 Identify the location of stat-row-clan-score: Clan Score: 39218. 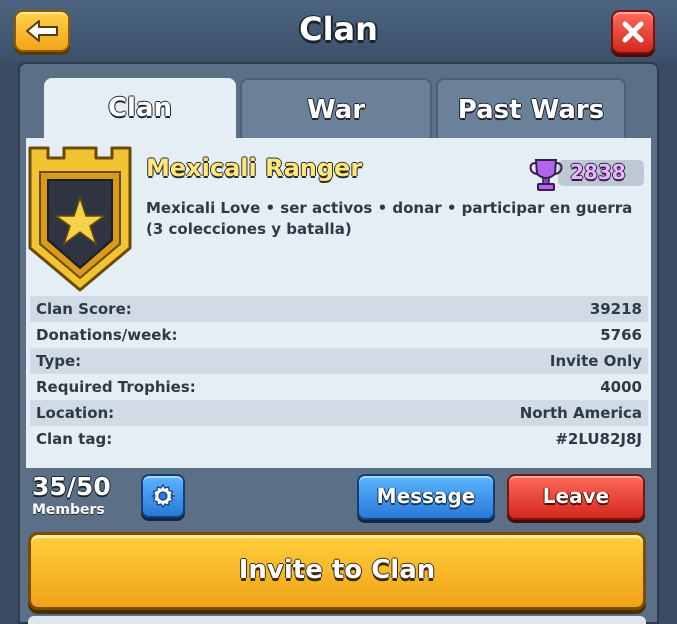
(339, 309).